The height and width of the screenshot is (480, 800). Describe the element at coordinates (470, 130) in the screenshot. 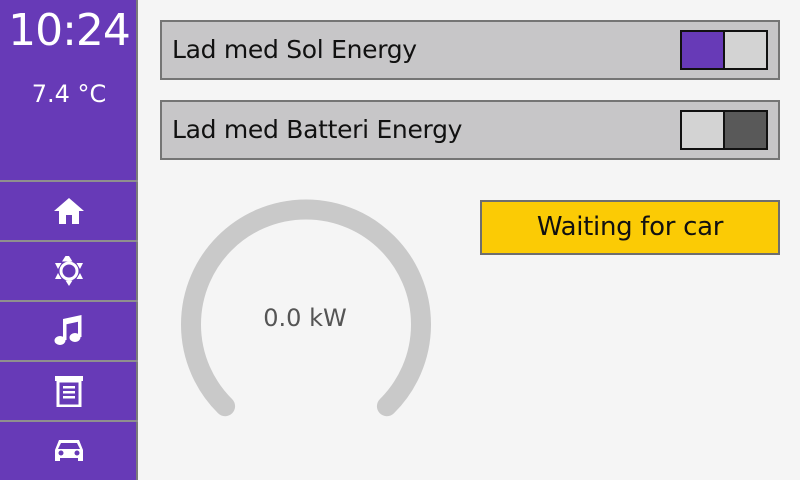

I see `battery-charging-panel: Lad med Batteri Energy` at that location.